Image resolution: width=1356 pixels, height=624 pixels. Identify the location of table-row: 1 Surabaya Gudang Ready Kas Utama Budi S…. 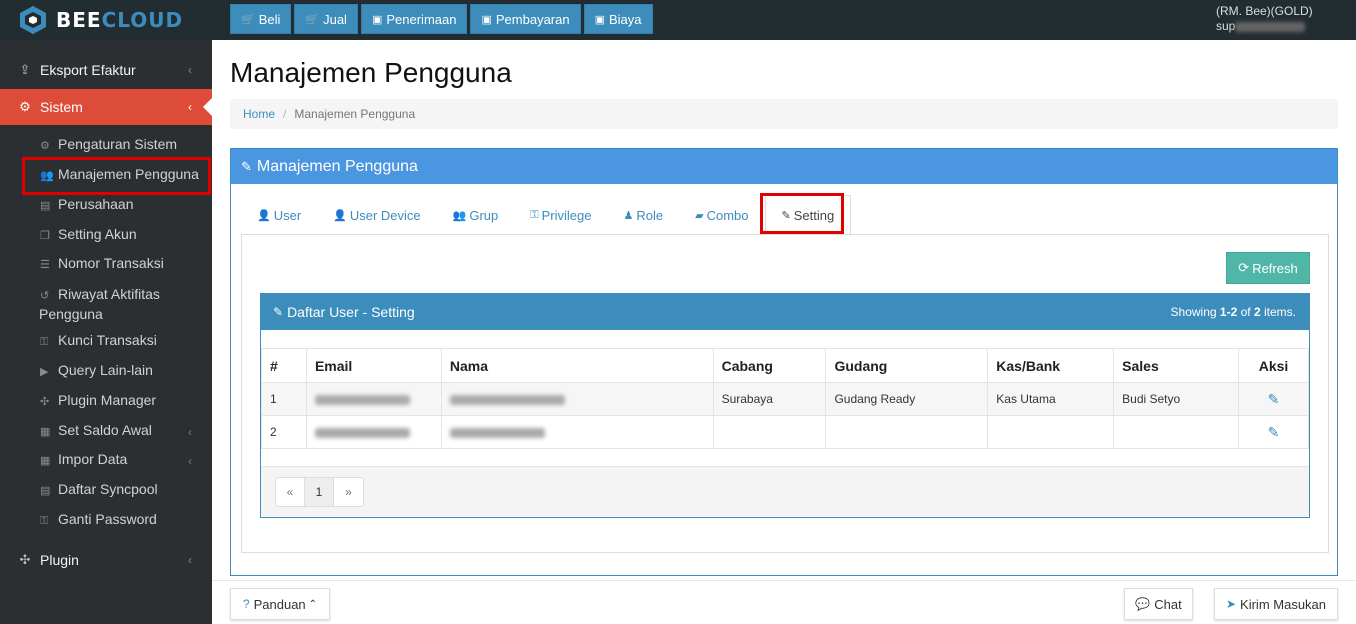
(785, 399).